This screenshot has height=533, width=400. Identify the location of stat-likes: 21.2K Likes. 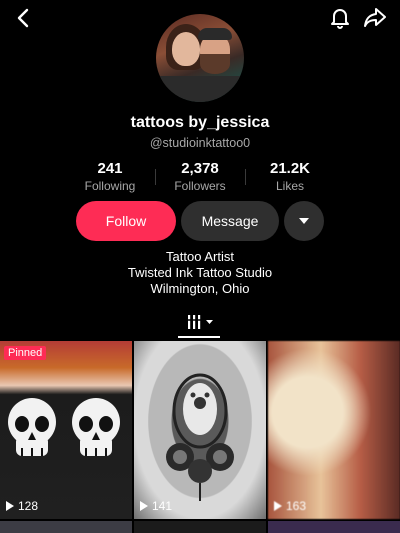
(290, 176).